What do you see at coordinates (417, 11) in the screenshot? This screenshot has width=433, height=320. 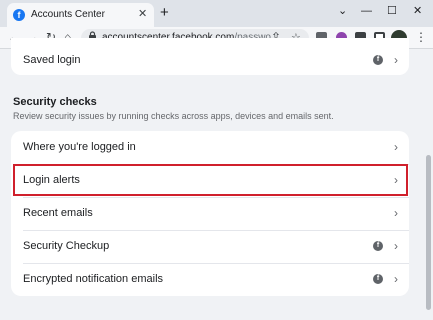 I see `close-window-icon: ✕` at bounding box center [417, 11].